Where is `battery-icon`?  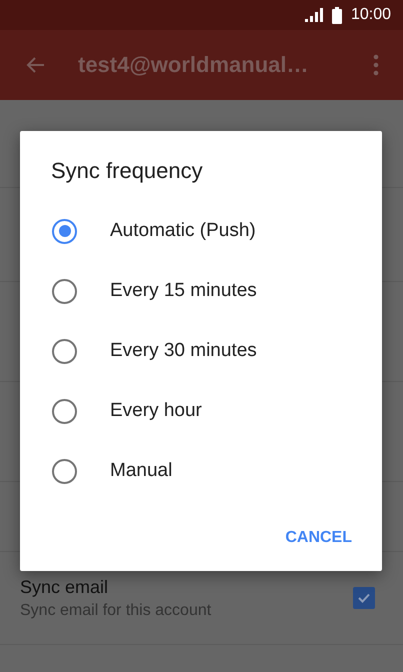 battery-icon is located at coordinates (337, 15).